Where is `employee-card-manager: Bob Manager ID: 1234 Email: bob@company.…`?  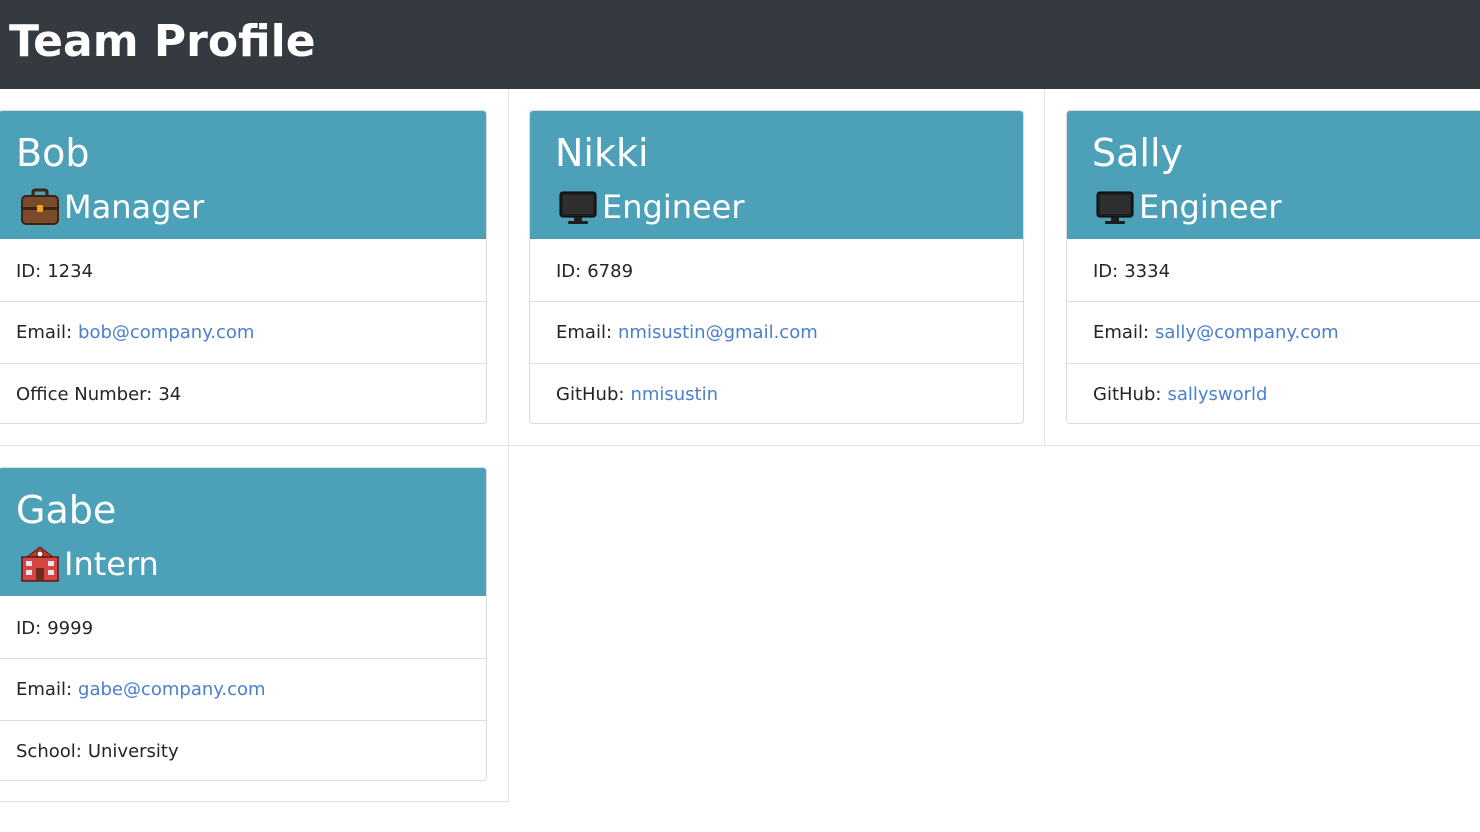 employee-card-manager: Bob Manager ID: 1234 Email: bob@company.… is located at coordinates (243, 267).